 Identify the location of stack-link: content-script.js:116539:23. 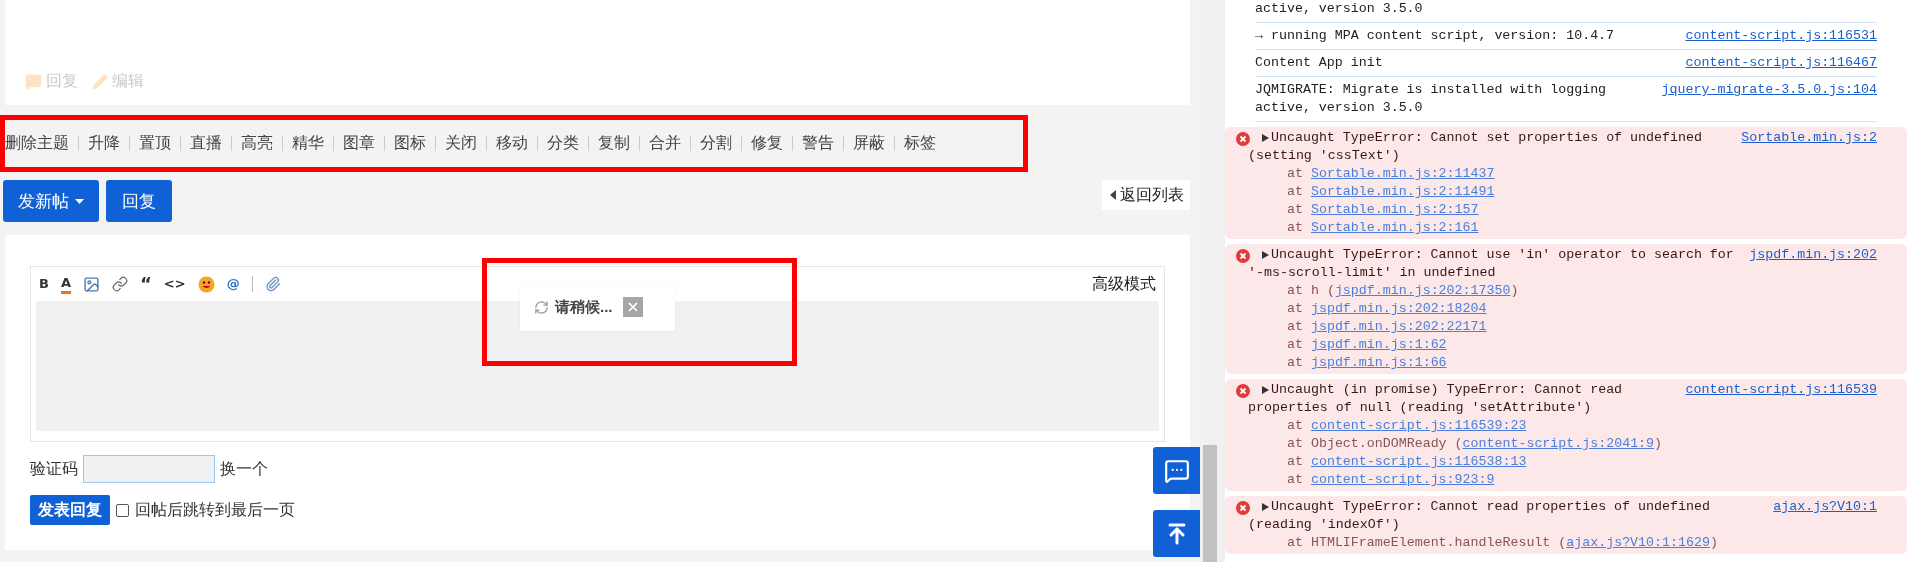
(1418, 426).